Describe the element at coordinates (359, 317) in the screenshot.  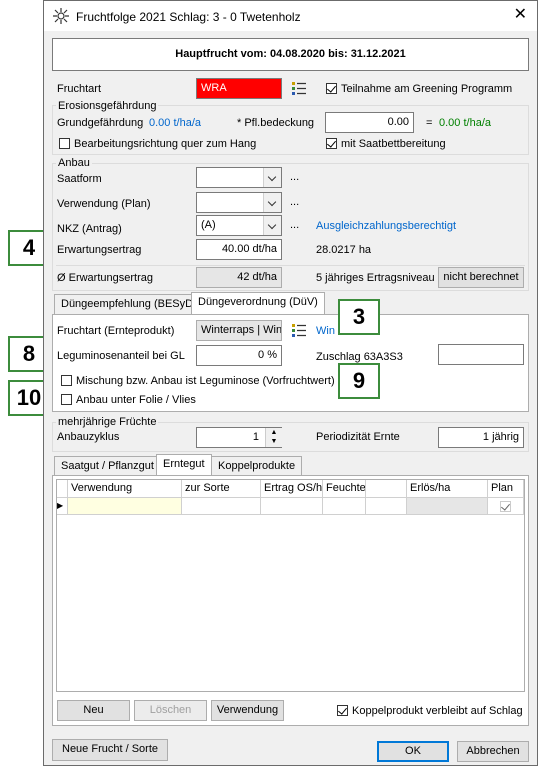
I see `callout-3: 3` at that location.